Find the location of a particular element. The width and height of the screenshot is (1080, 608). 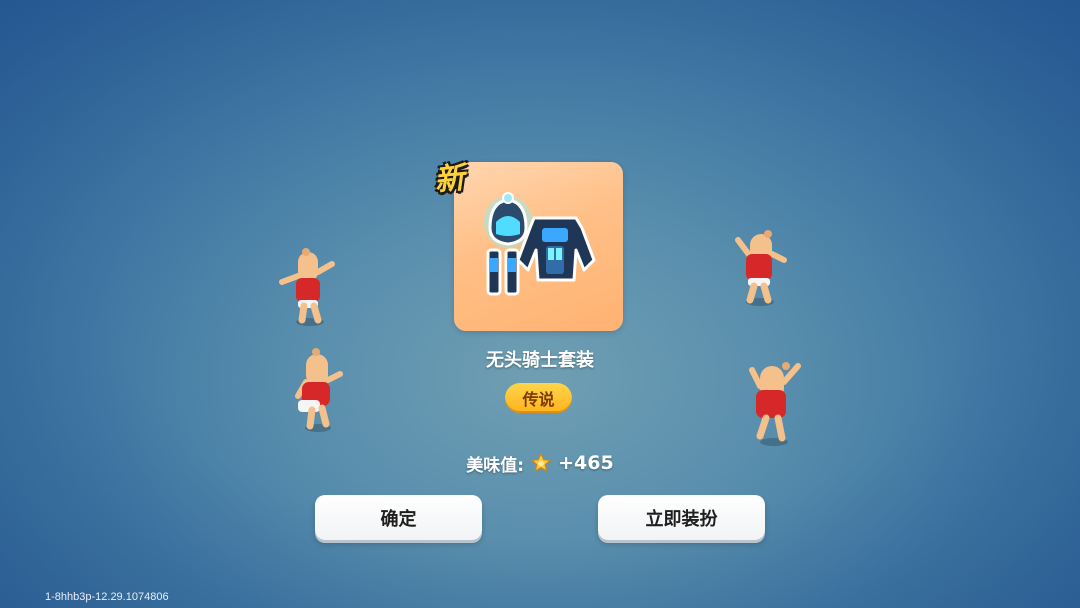

dancing-character-left-top is located at coordinates (307, 287).